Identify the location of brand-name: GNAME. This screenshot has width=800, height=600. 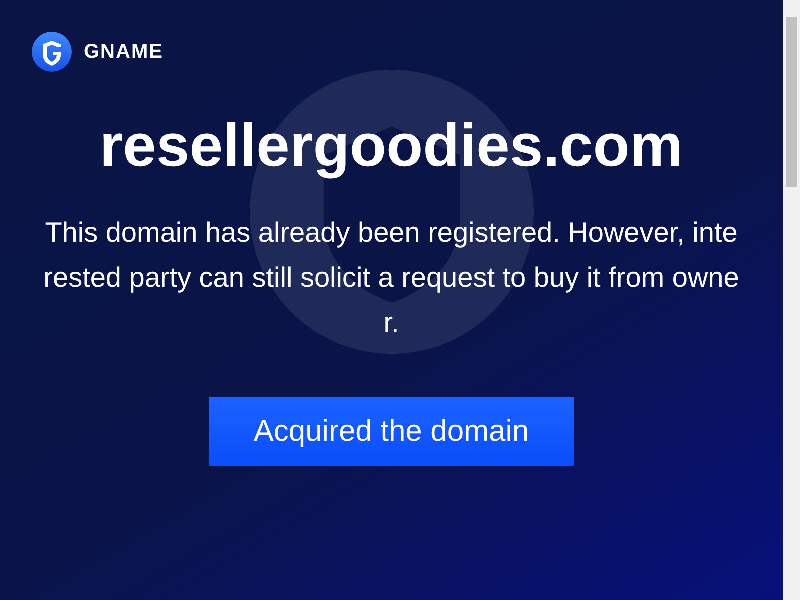
(124, 52).